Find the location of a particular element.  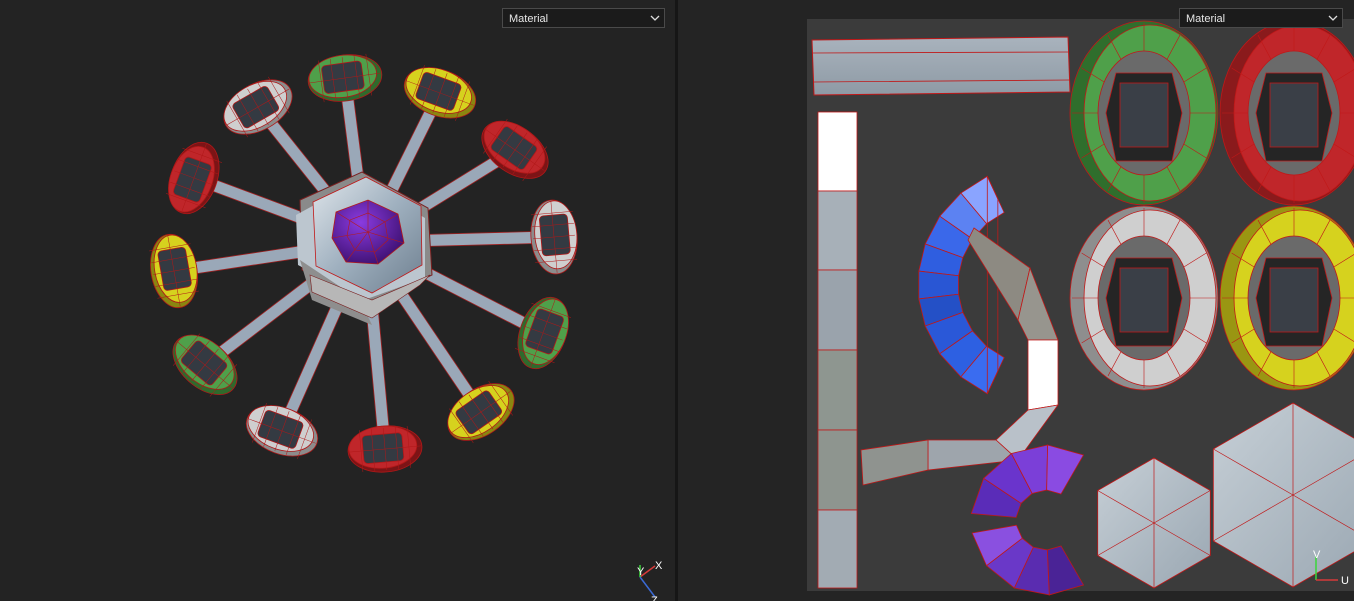

gizmo-v-label: V is located at coordinates (1317, 555).